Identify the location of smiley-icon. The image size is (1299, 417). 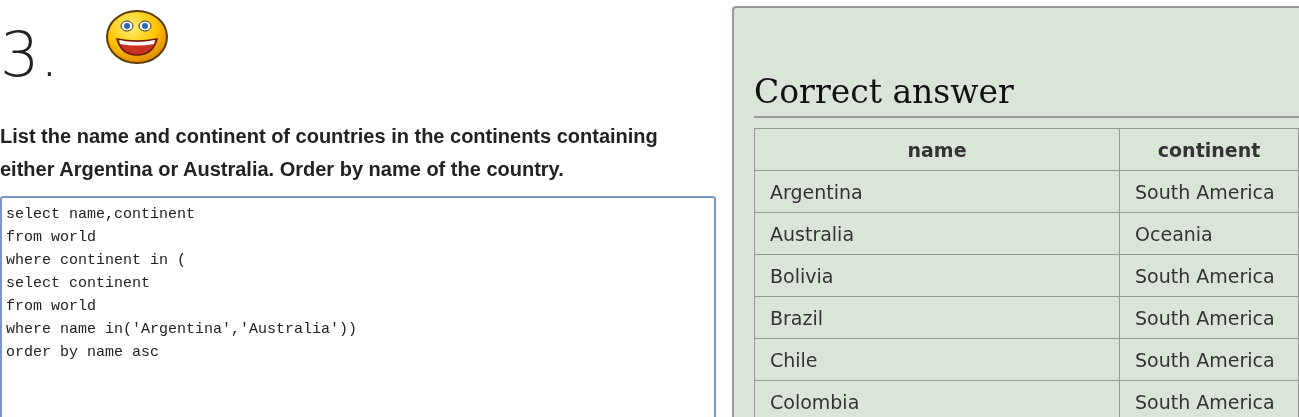
(137, 37).